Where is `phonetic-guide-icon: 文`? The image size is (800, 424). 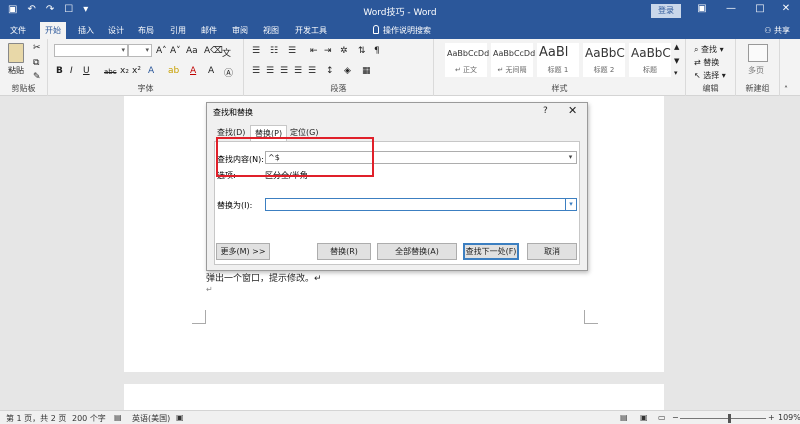
phonetic-guide-icon: 文 is located at coordinates (226, 52).